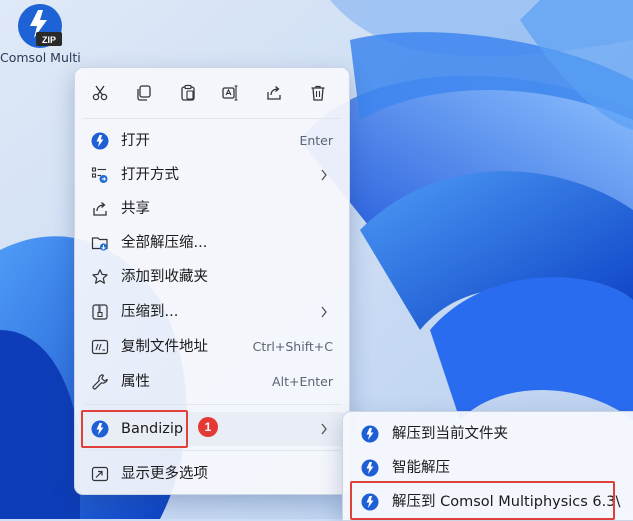  What do you see at coordinates (490, 468) in the screenshot?
I see `submenu-item-smart-extract: 智能解压` at bounding box center [490, 468].